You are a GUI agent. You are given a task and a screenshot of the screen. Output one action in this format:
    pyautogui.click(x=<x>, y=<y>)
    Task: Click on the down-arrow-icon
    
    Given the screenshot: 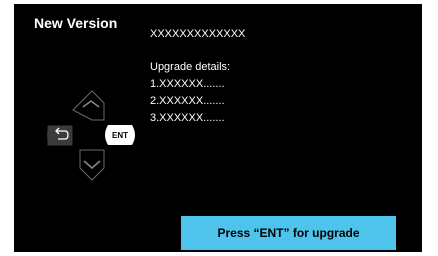 What is the action you would take?
    pyautogui.click(x=92, y=165)
    